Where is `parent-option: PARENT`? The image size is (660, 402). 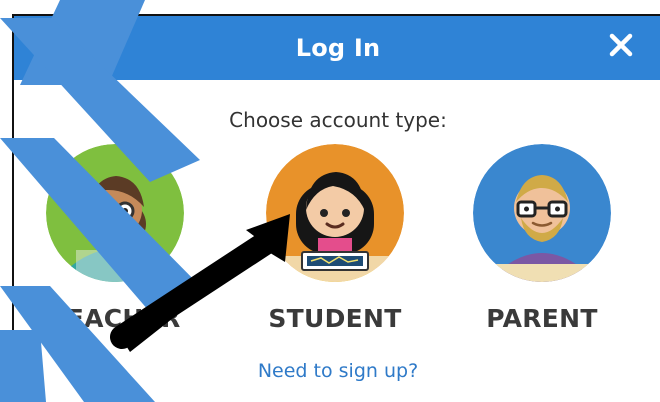
parent-option: PARENT is located at coordinates (542, 238).